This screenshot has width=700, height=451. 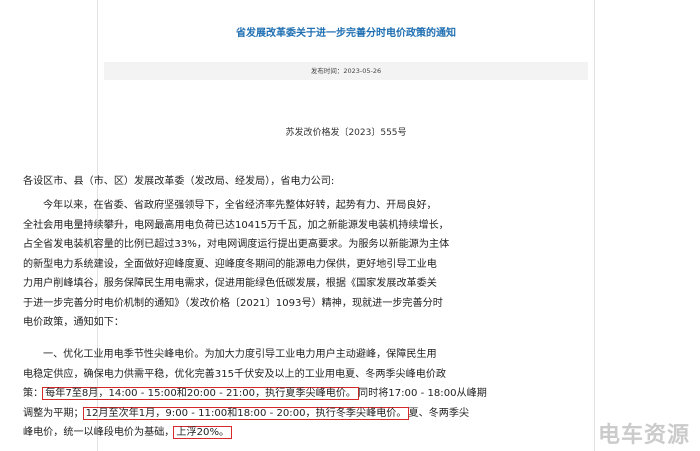 What do you see at coordinates (53, 413) in the screenshot?
I see `text-segment: 调整为平期；` at bounding box center [53, 413].